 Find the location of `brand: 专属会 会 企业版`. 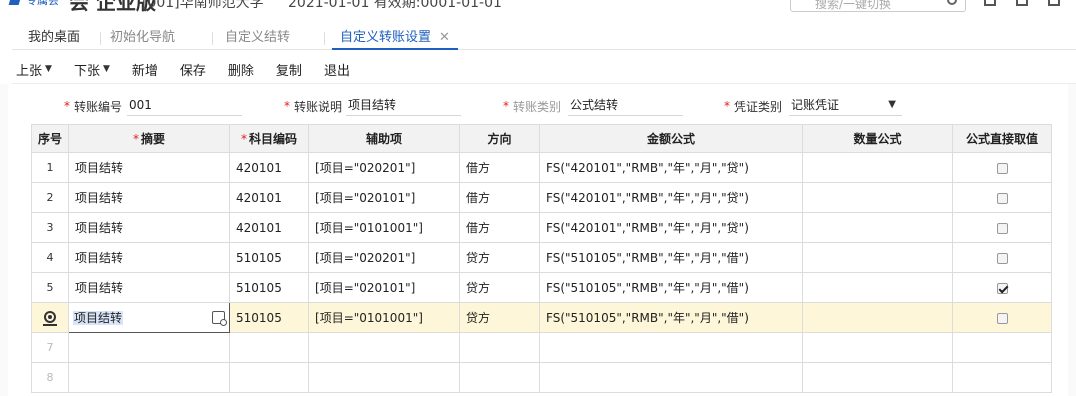

brand: 专属会 会 企业版 is located at coordinates (78, 7).